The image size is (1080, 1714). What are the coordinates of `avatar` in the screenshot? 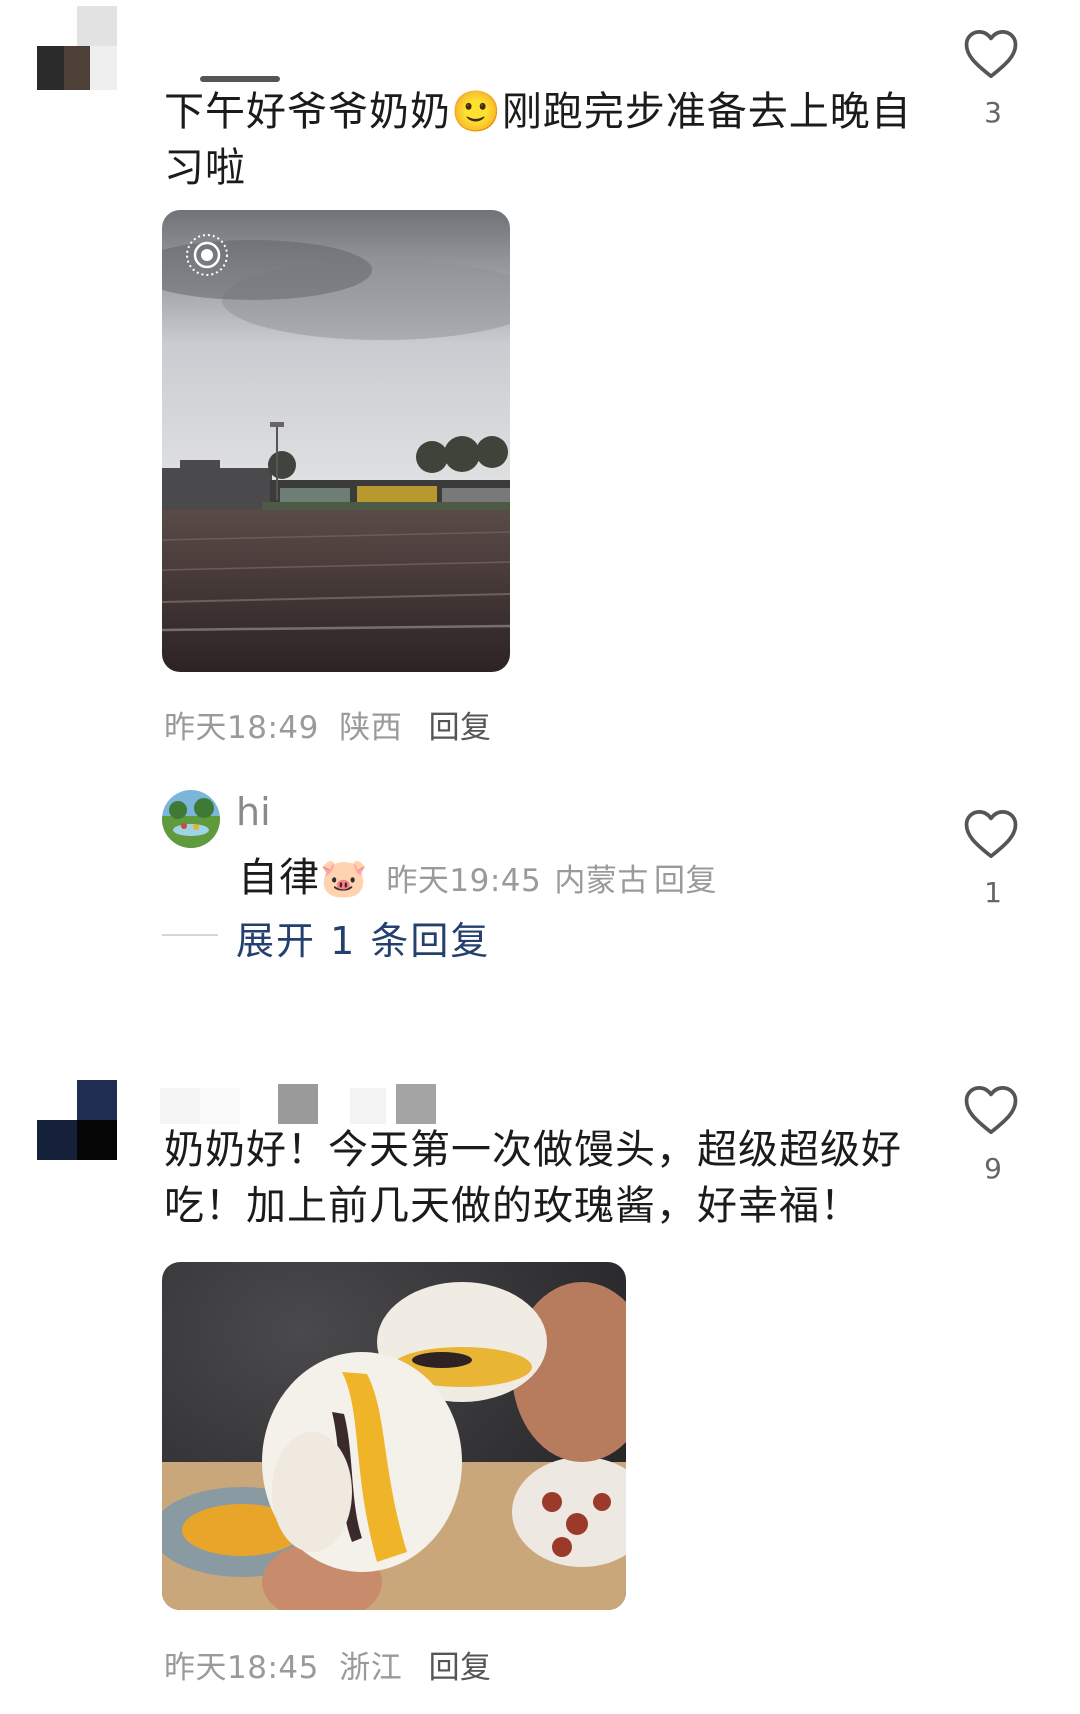 It's located at (77, 1120).